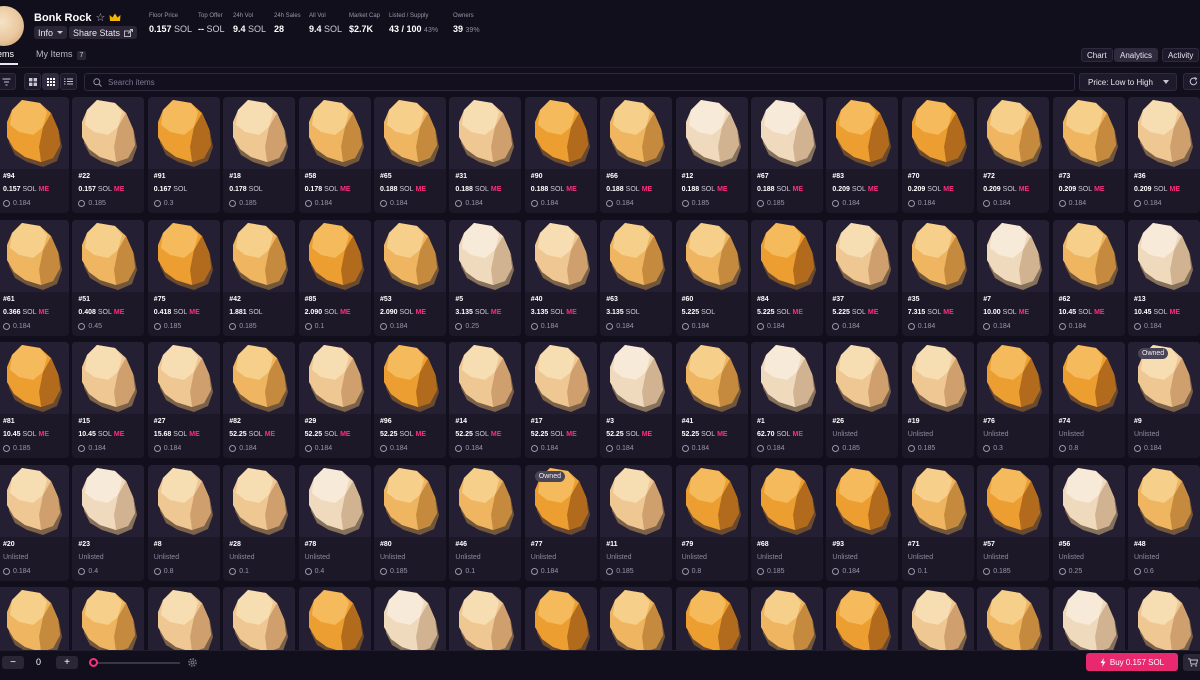 The image size is (1200, 680). I want to click on analytics-view-button: Analytics, so click(1136, 55).